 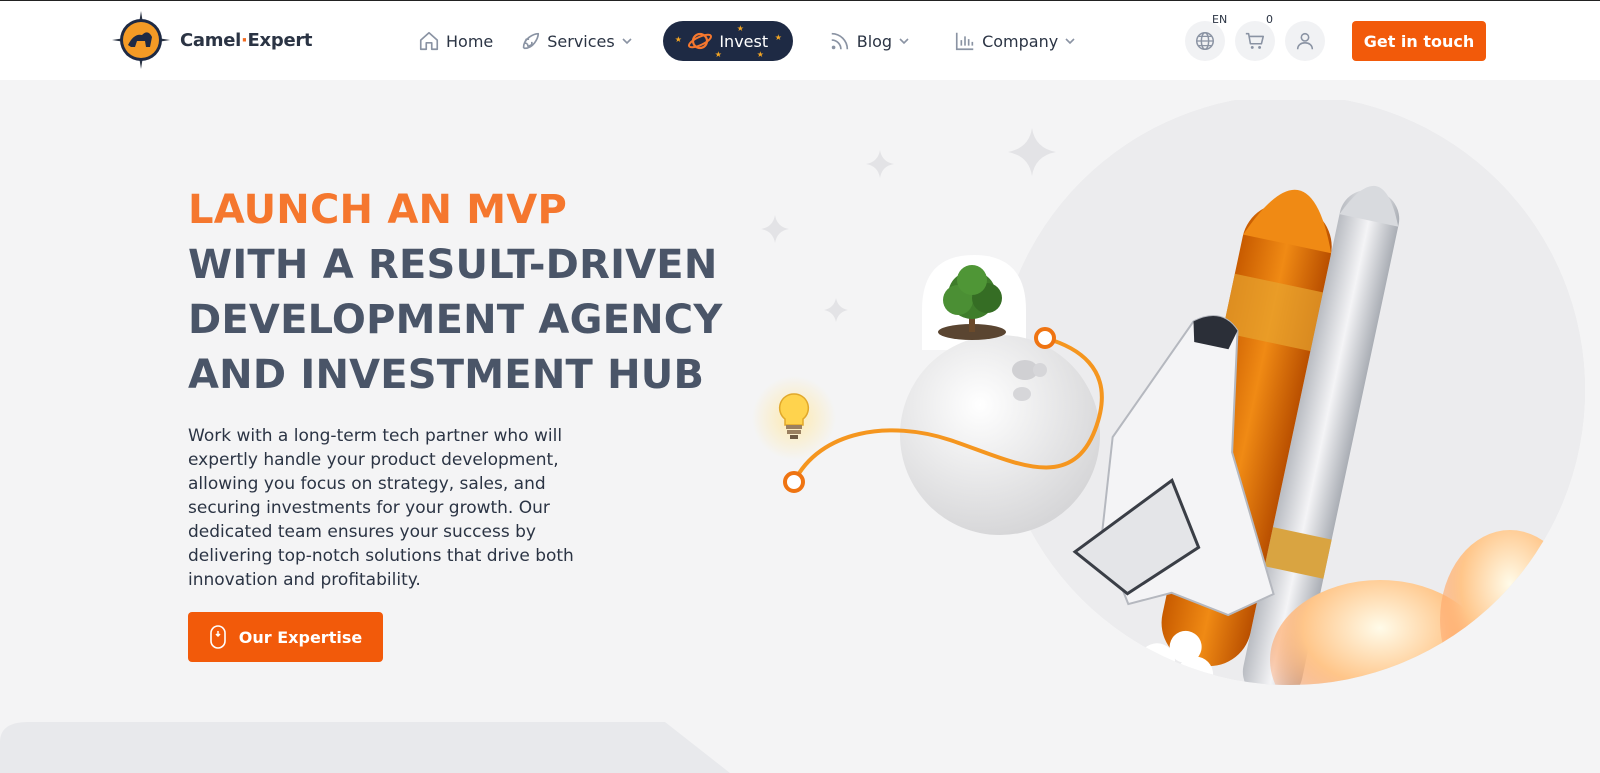 What do you see at coordinates (446, 375) in the screenshot?
I see `hero-title-line: AND INVESTMENT HUB` at bounding box center [446, 375].